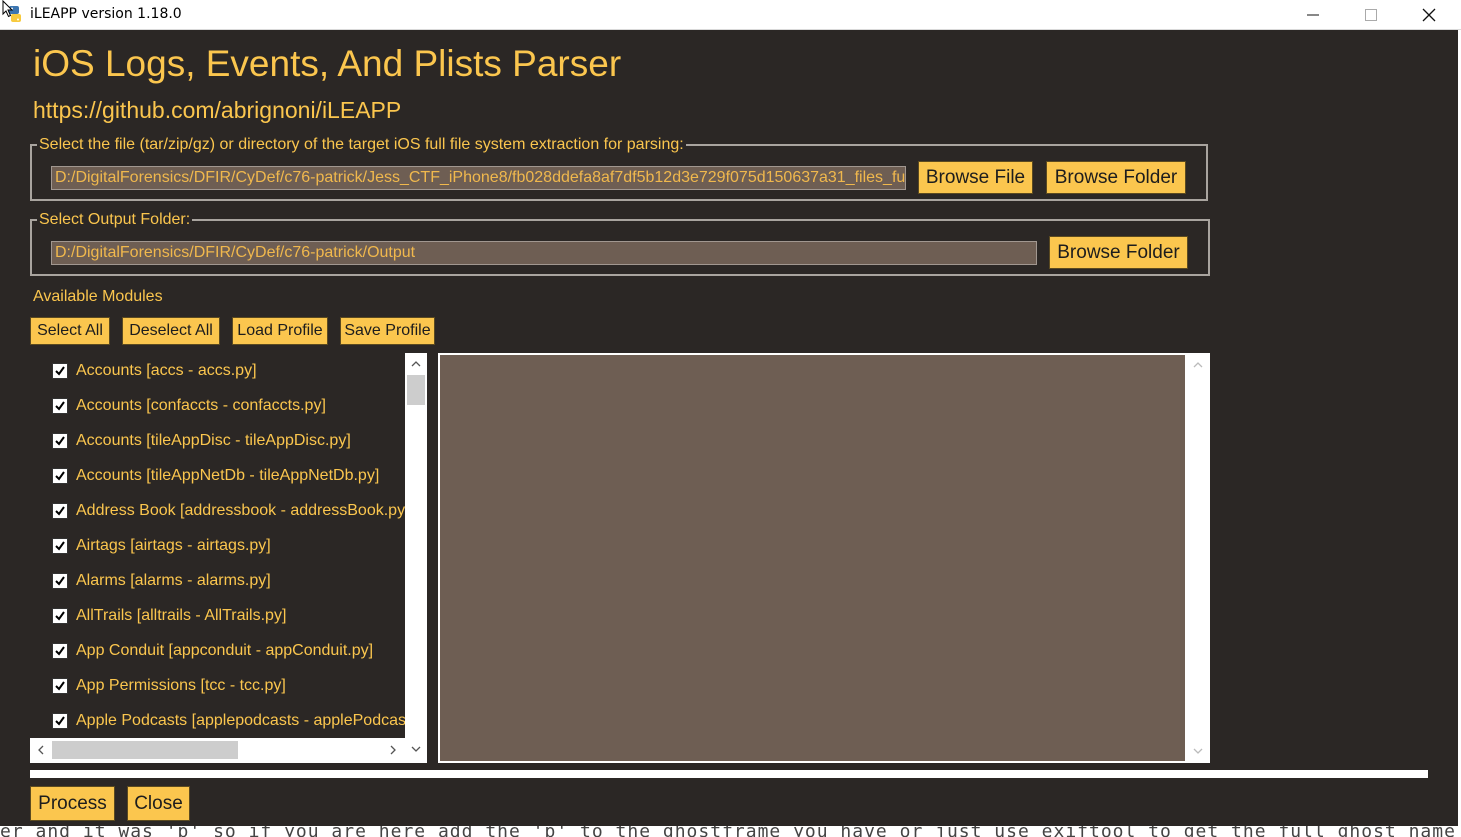 Image resolution: width=1461 pixels, height=837 pixels. I want to click on module-item: Alarms [alarms - alarms.py], so click(161, 581).